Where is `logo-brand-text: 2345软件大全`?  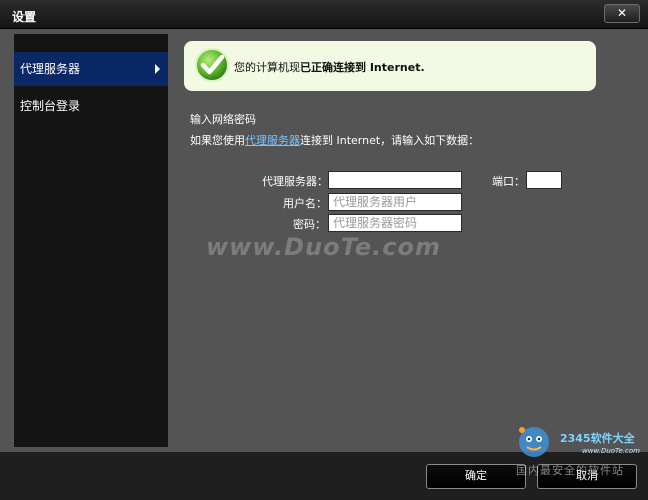
logo-brand-text: 2345软件大全 is located at coordinates (597, 438).